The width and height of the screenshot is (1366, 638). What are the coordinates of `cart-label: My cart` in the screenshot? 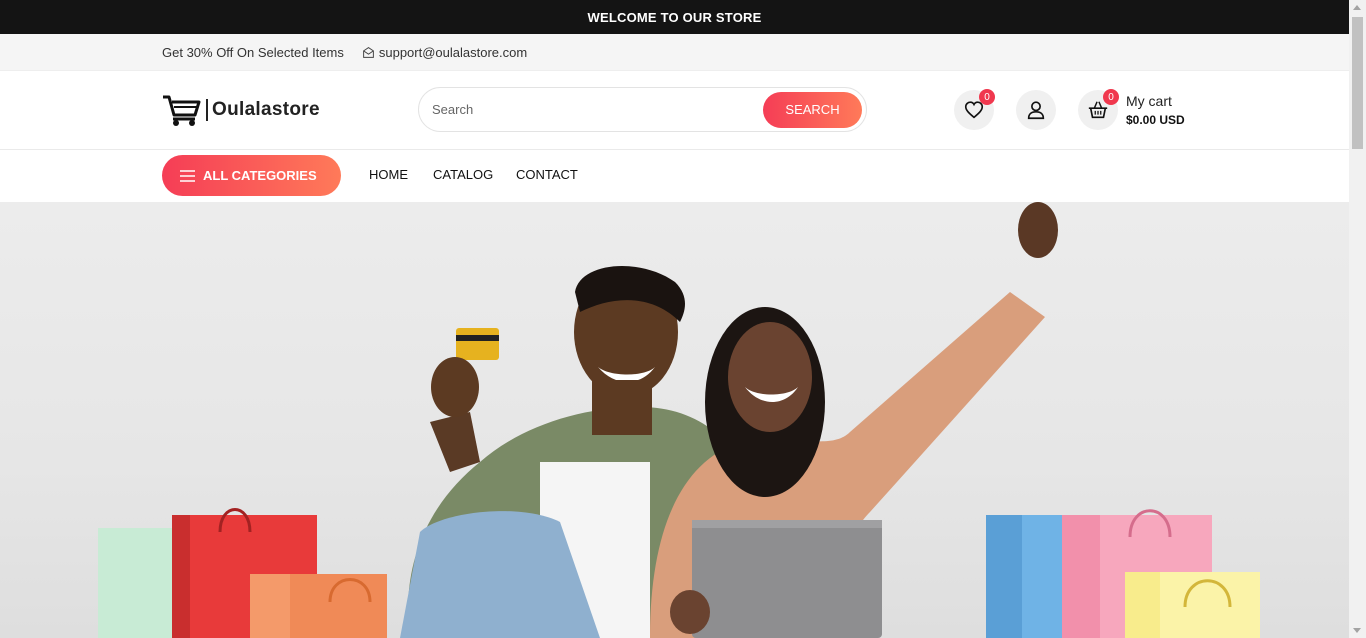 It's located at (1149, 101).